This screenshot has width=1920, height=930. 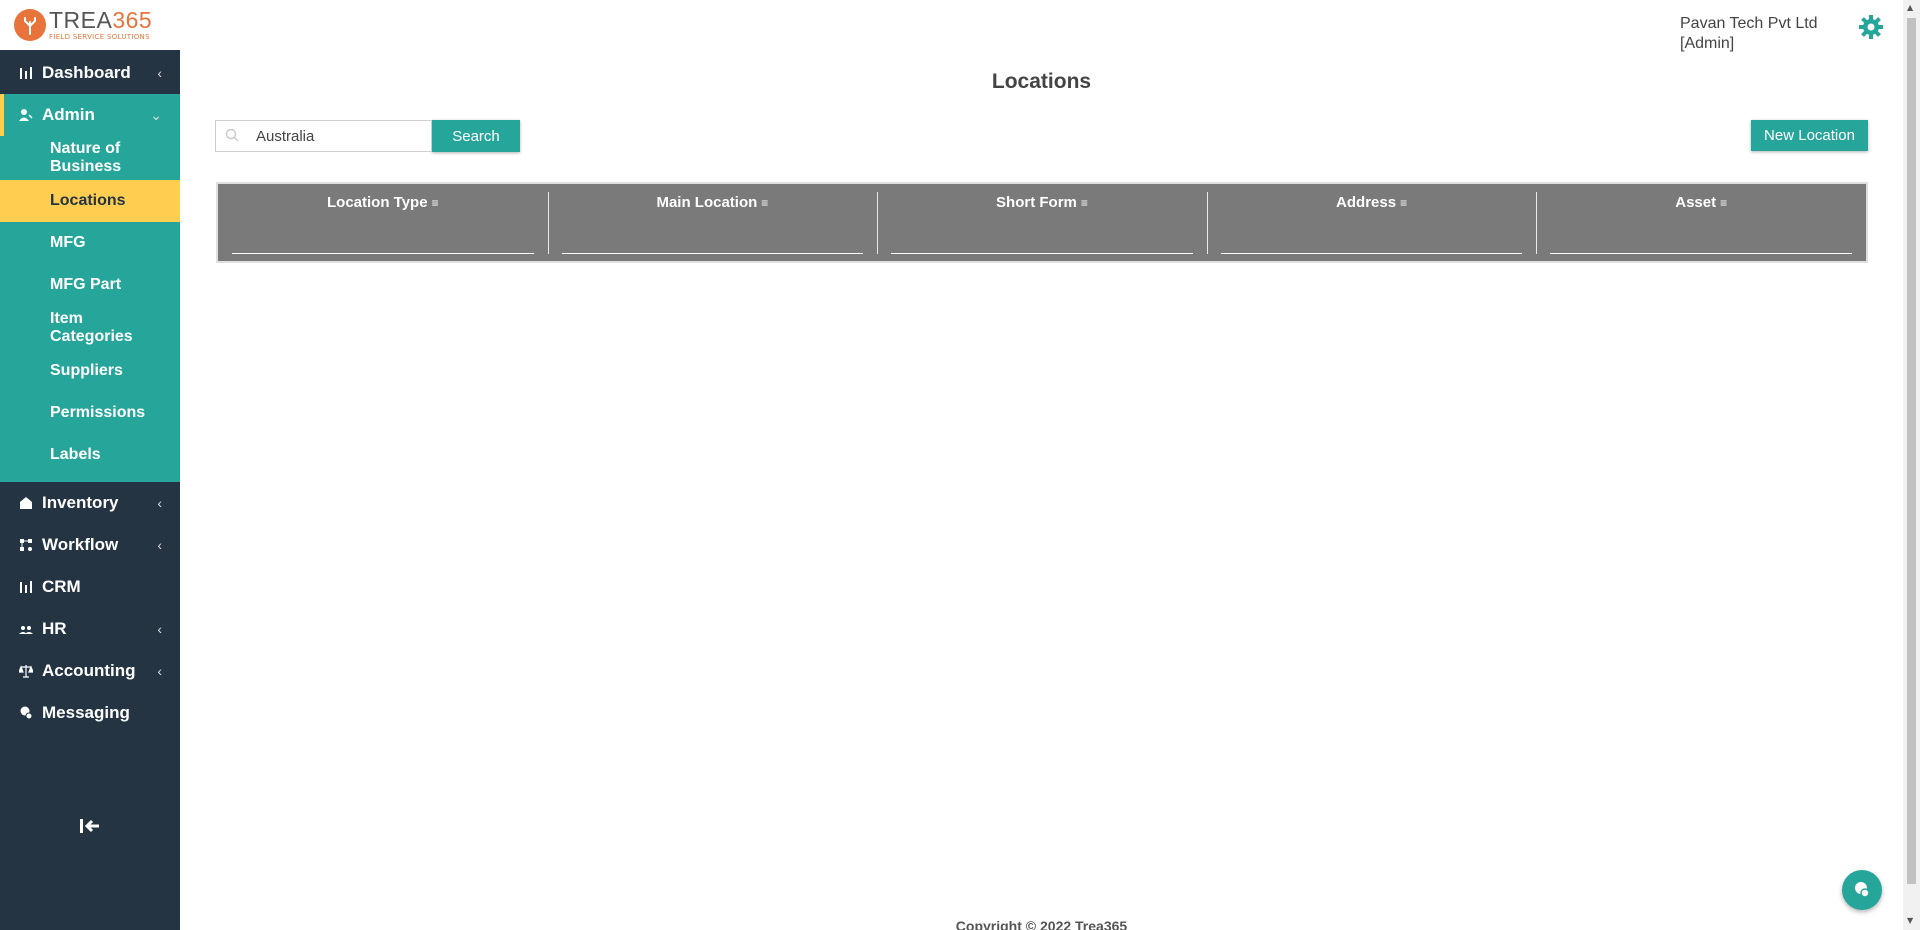 I want to click on submenu-item-labels: Labels, so click(x=90, y=455).